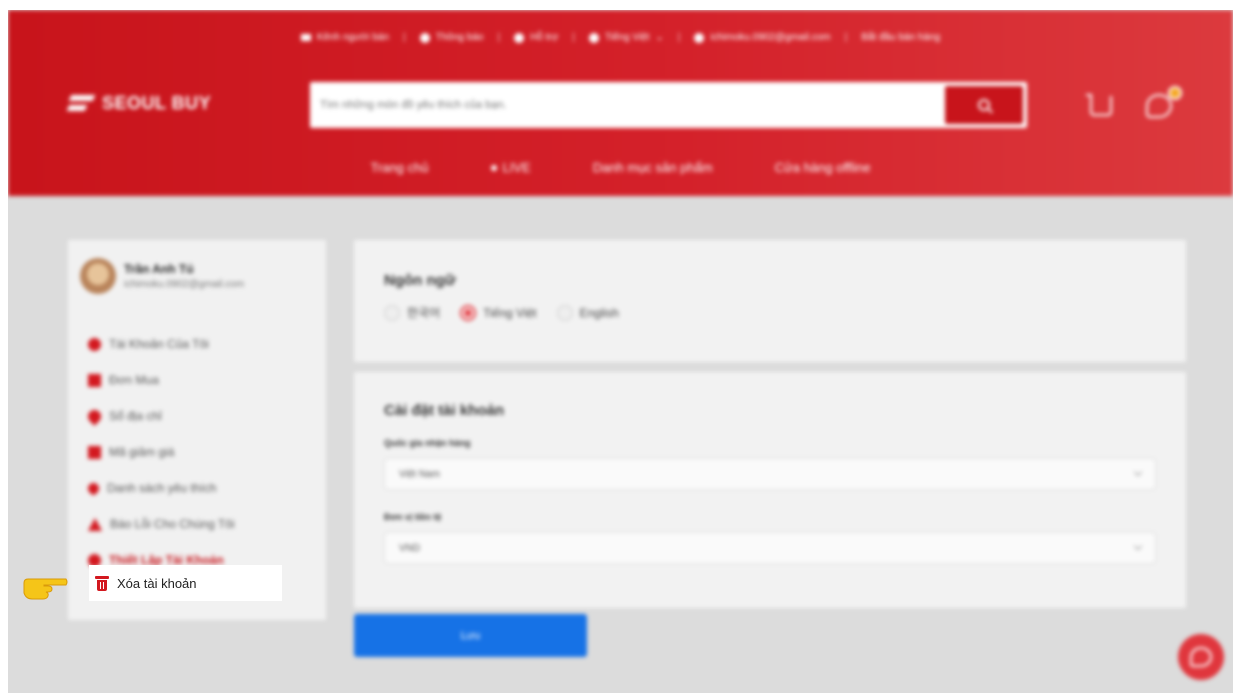 Image resolution: width=1237 pixels, height=693 pixels. I want to click on radio-option-korean: 한국어, so click(412, 312).